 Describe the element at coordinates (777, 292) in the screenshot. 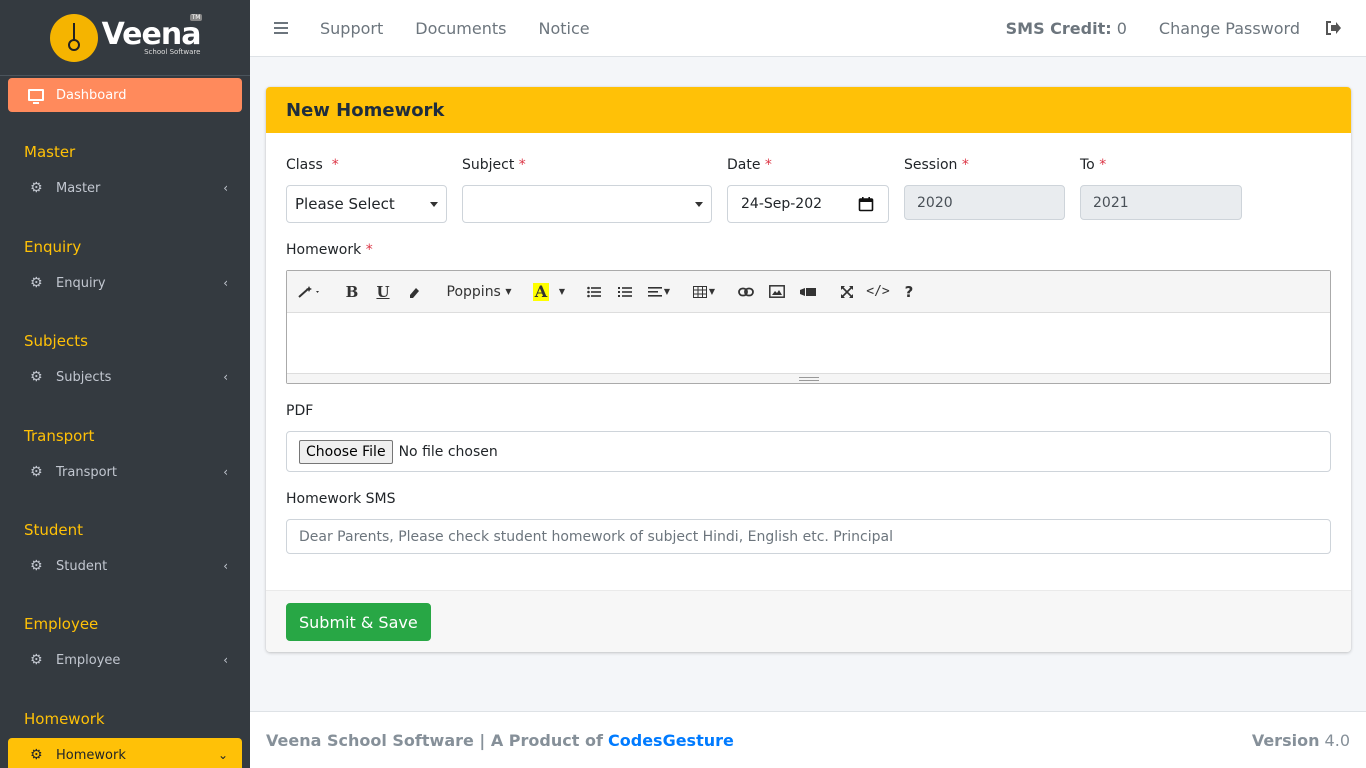

I see `image-icon` at that location.